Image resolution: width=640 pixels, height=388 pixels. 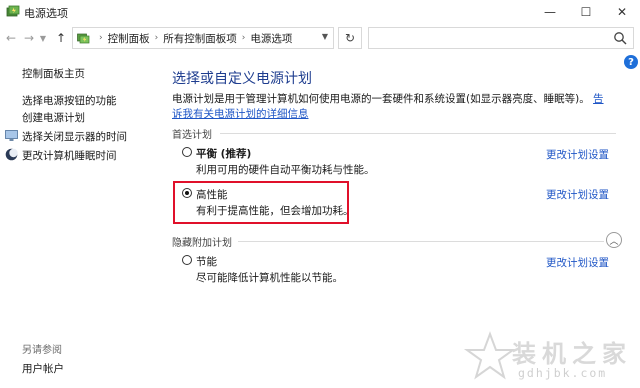 I want to click on minimize-icon: —, so click(x=550, y=12).